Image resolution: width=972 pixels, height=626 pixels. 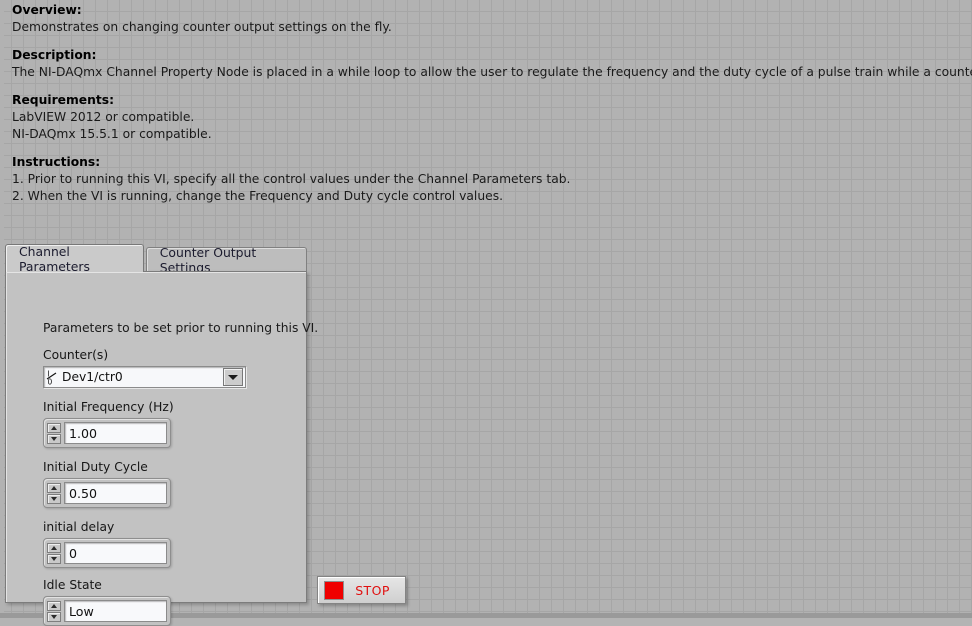 I want to click on counters-label: Counter(s), so click(x=76, y=355).